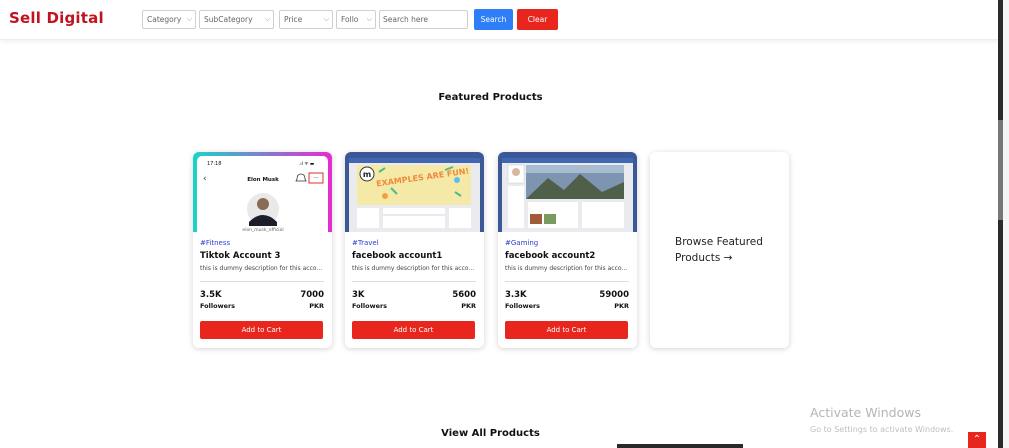  Describe the element at coordinates (312, 295) in the screenshot. I see `product-price: 7000` at that location.